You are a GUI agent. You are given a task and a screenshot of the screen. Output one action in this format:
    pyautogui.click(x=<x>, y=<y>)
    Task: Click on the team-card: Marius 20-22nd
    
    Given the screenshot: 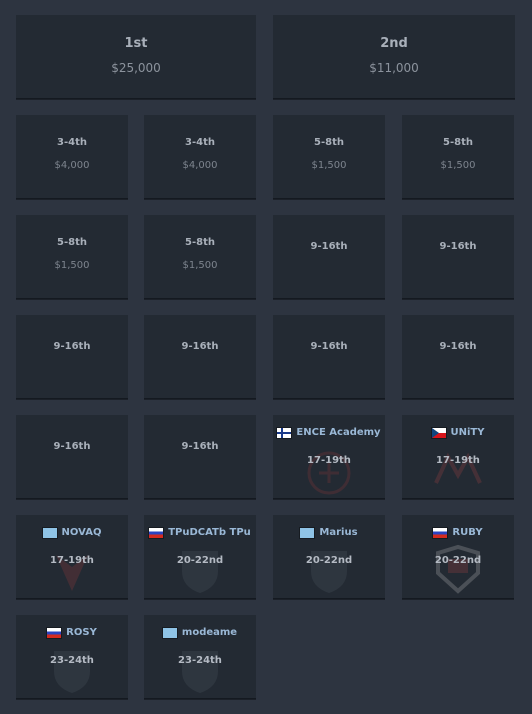 What is the action you would take?
    pyautogui.click(x=329, y=557)
    